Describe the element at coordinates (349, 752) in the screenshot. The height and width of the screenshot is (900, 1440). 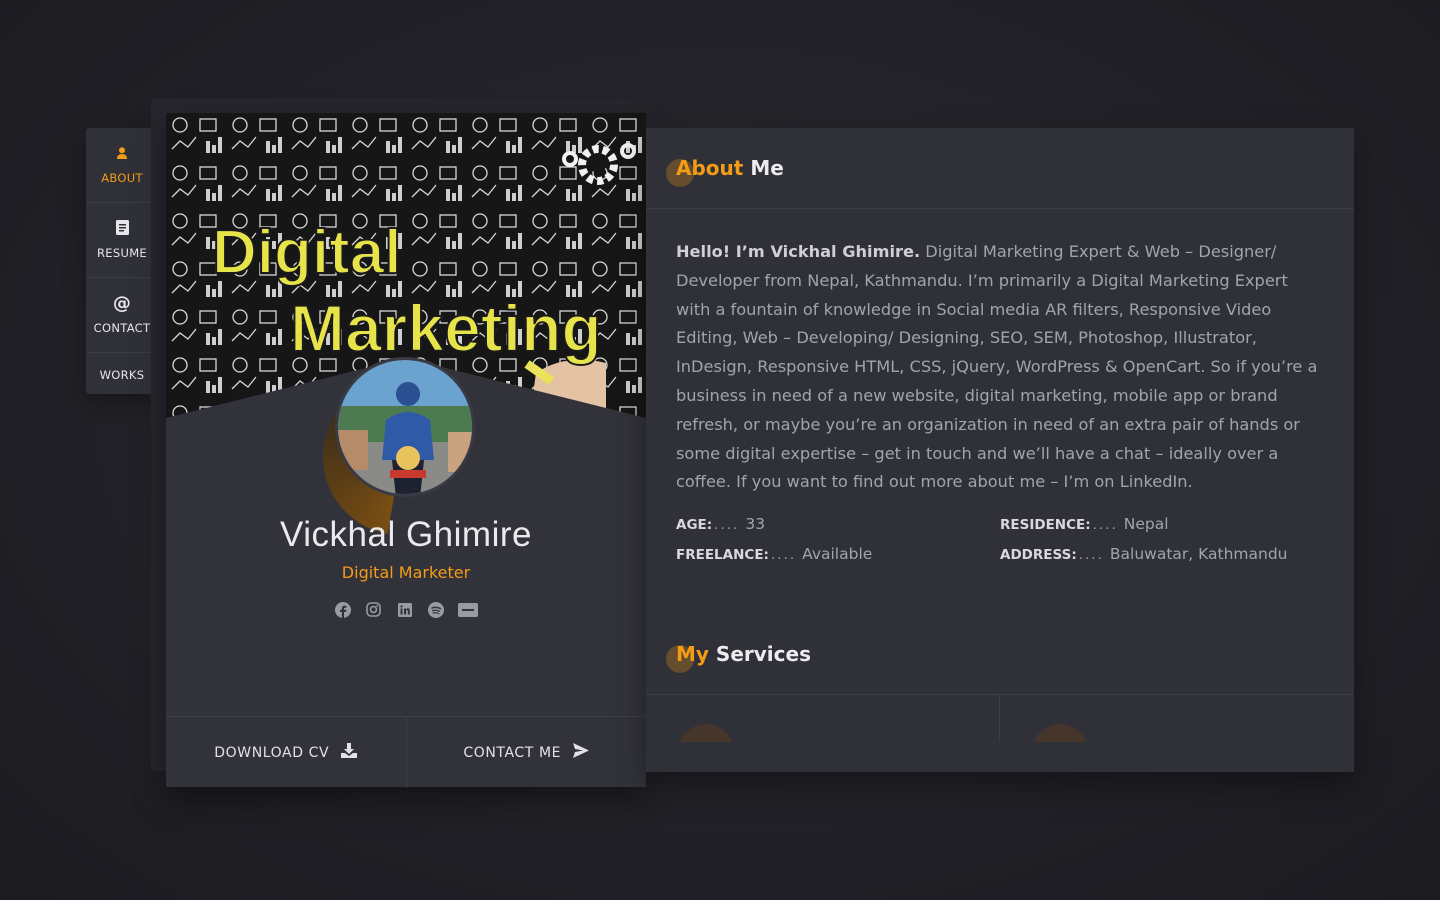
I see `download-icon` at that location.